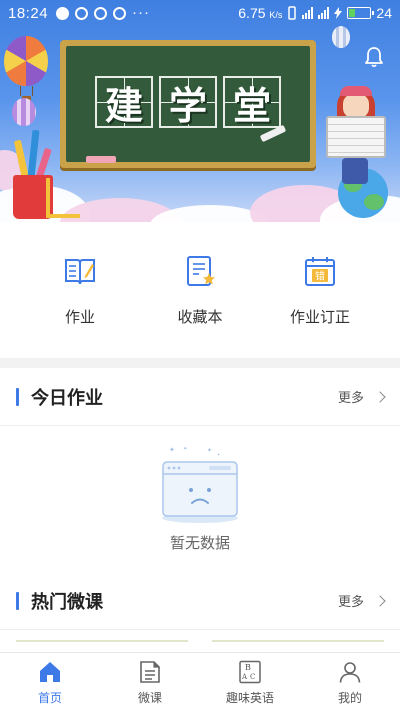 This screenshot has width=400, height=711. Describe the element at coordinates (101, 159) in the screenshot. I see `chalk-piece` at that location.